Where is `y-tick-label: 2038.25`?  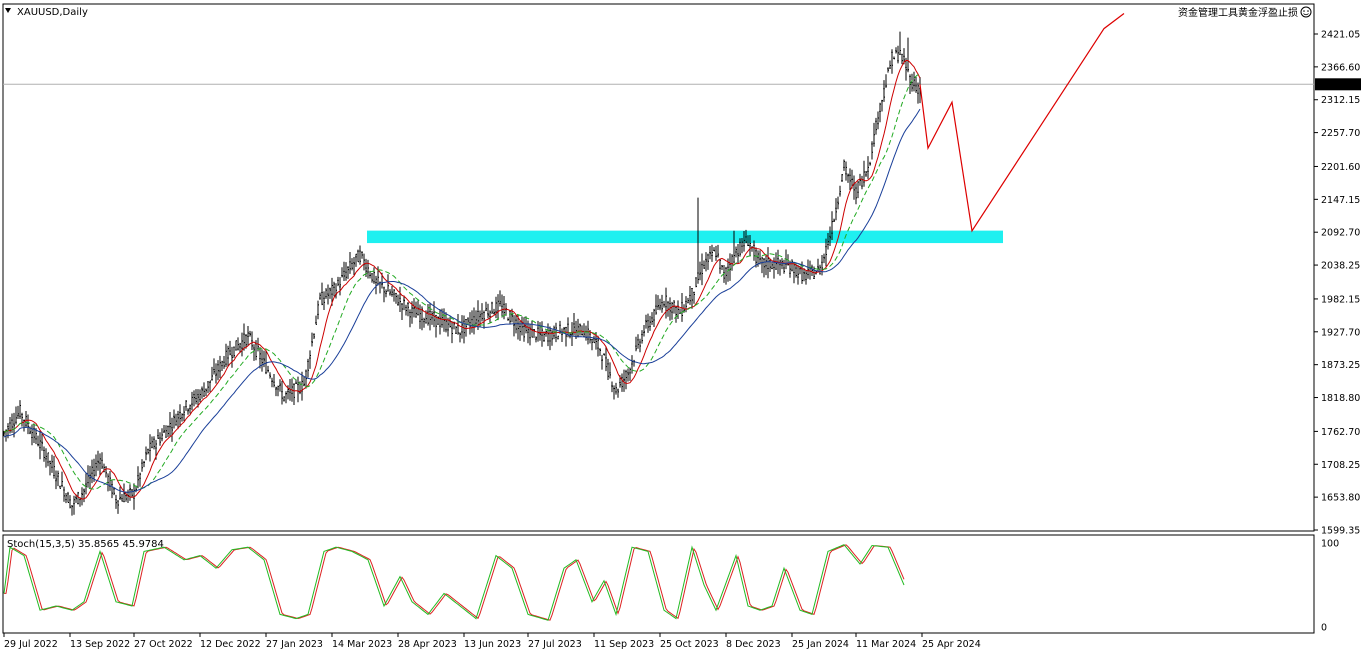
y-tick-label: 2038.25 is located at coordinates (1340, 266).